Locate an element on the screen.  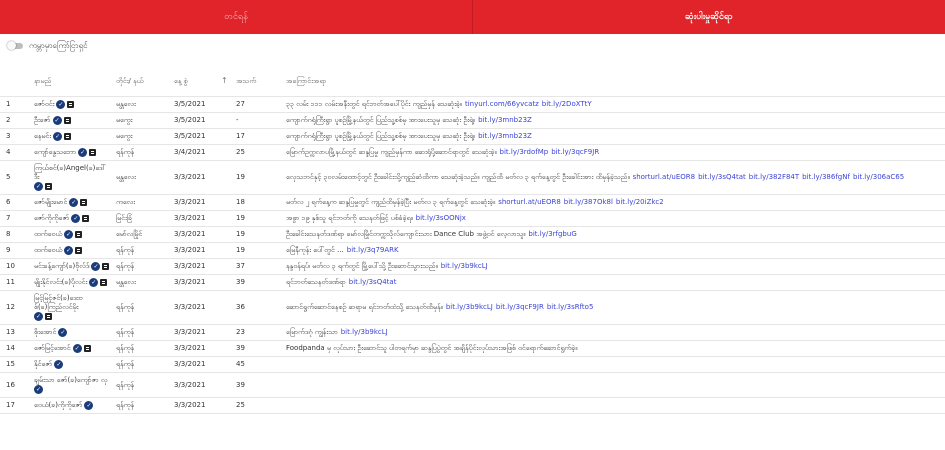
source-link: bit.ly/3rfgbuG is located at coordinates (552, 234).